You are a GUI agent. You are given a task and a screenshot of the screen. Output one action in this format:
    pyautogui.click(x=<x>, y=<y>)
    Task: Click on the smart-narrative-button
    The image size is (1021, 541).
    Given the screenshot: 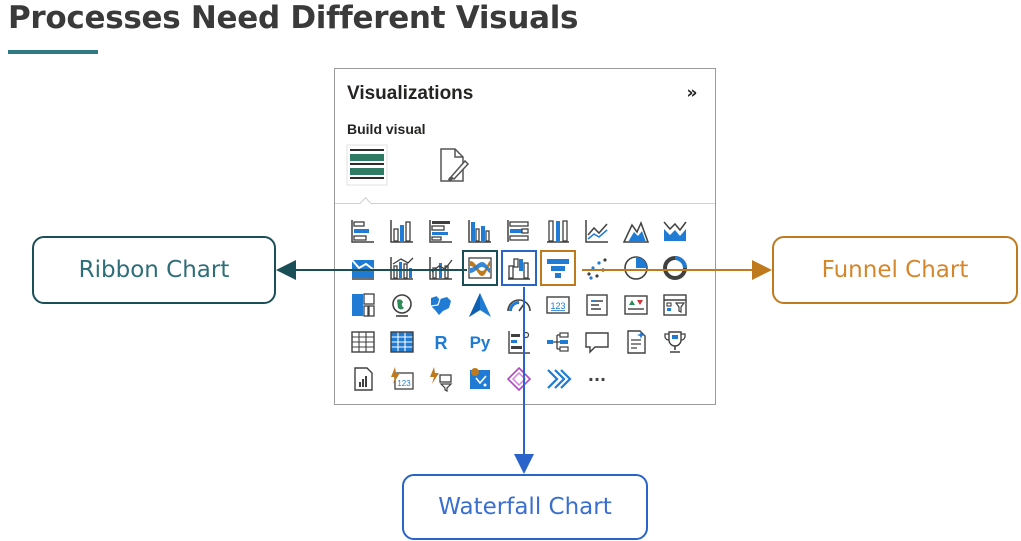 What is the action you would take?
    pyautogui.click(x=636, y=342)
    